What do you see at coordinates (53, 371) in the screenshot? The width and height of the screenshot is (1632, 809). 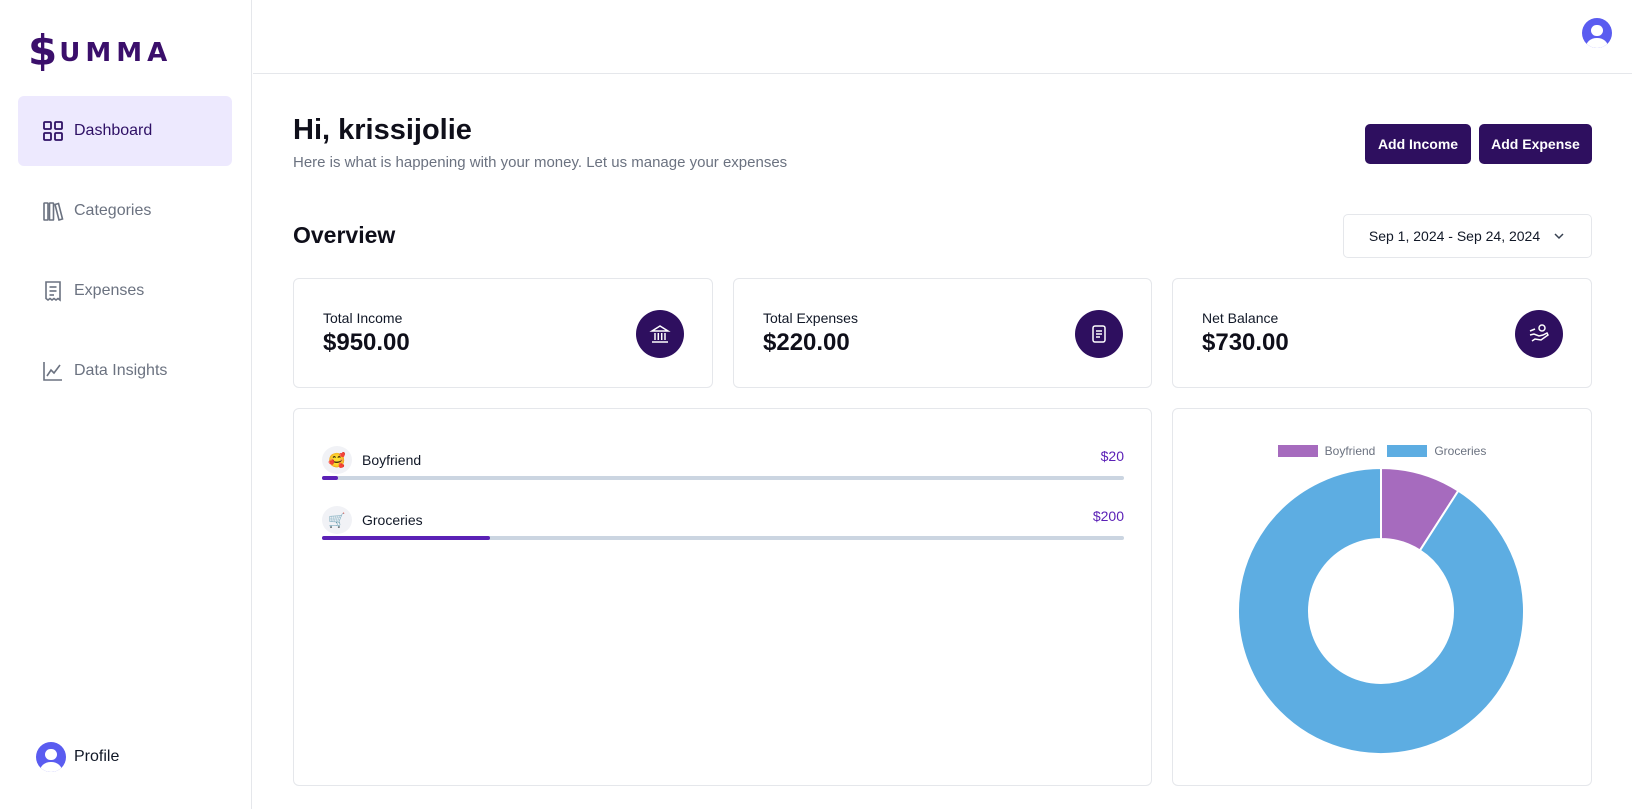 I see `line-chart-icon` at bounding box center [53, 371].